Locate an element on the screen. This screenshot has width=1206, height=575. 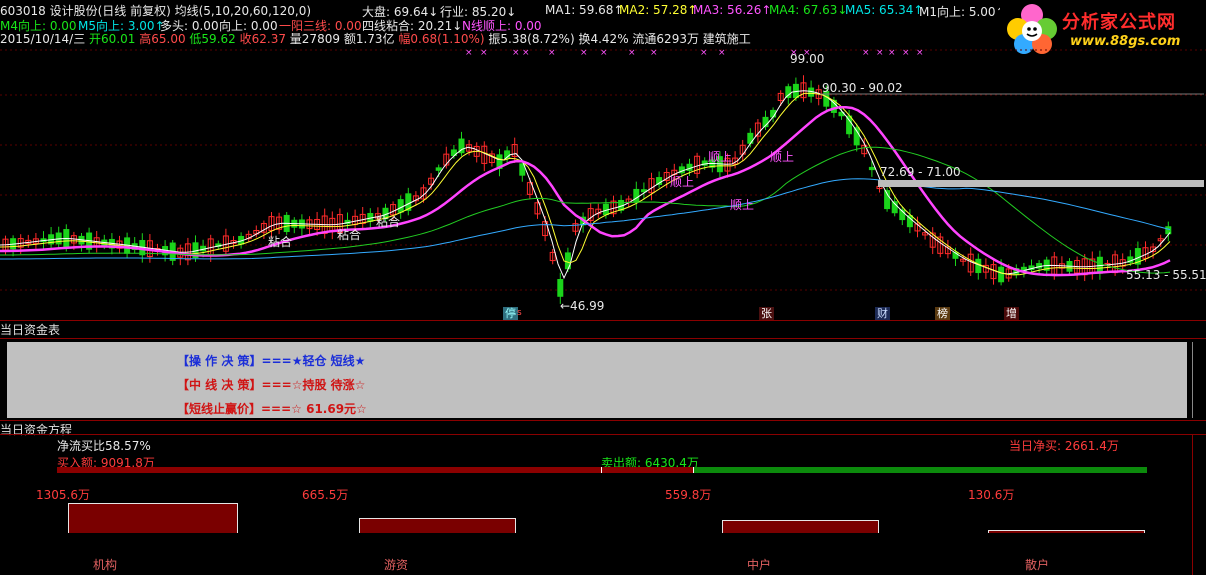
buy-bar-tail is located at coordinates (647, 470).